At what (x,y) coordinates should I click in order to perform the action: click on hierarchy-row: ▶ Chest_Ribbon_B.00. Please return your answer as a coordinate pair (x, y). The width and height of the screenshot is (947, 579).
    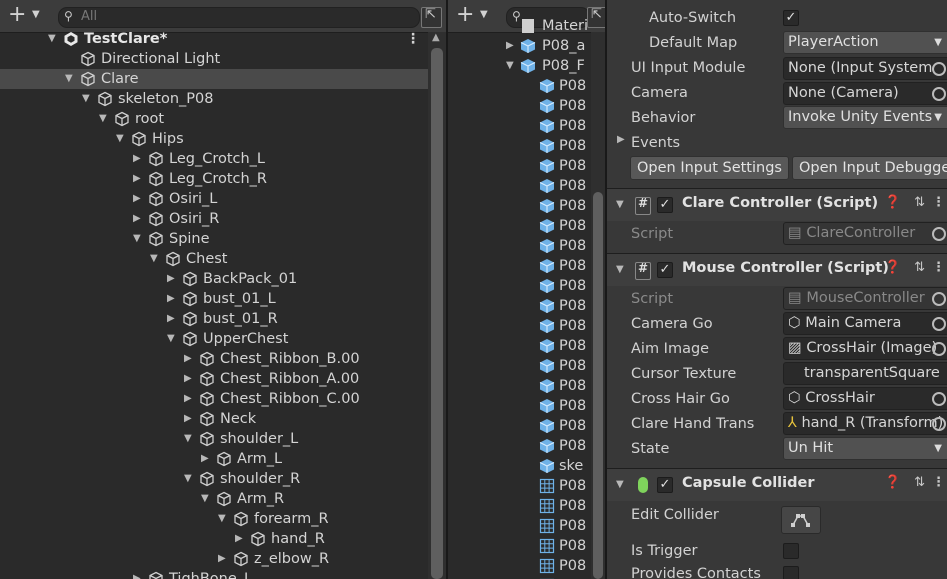
    Looking at the image, I should click on (223, 359).